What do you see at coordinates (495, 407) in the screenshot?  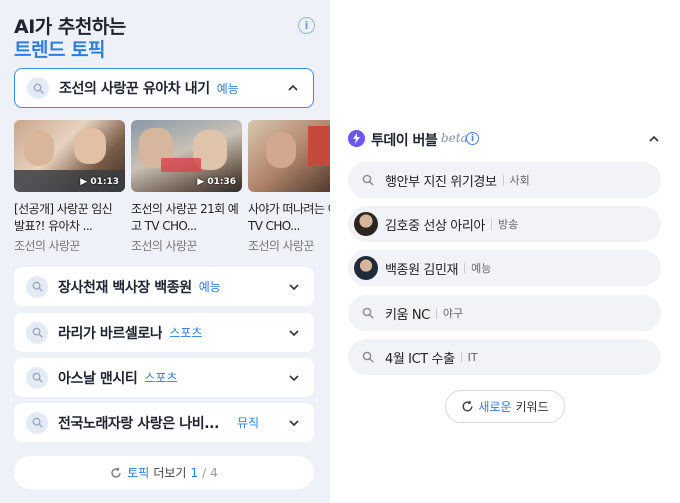 I see `new-keyword-label-blue: 새로운` at bounding box center [495, 407].